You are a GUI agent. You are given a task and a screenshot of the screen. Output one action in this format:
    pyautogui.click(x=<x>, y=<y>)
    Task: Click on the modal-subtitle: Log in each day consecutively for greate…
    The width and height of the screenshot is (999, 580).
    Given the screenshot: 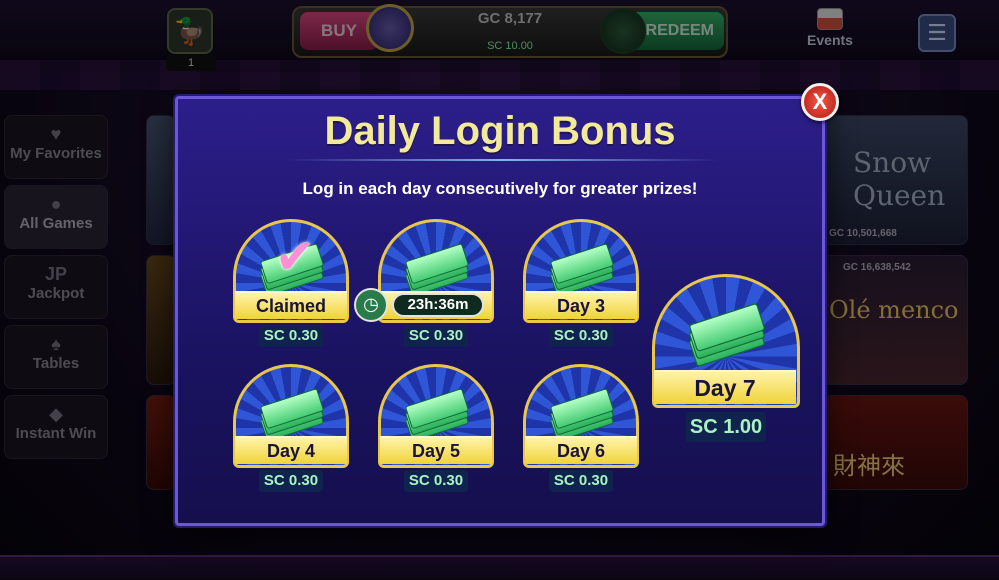 What is the action you would take?
    pyautogui.click(x=500, y=188)
    